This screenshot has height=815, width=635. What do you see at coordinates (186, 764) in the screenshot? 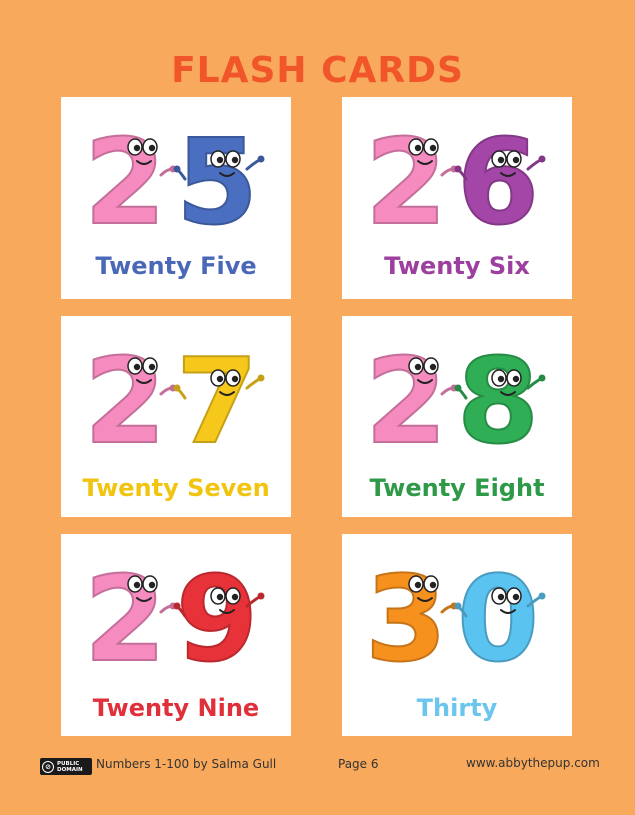
I see `credit-text: Numbers 1-100 by Salma Gull` at bounding box center [186, 764].